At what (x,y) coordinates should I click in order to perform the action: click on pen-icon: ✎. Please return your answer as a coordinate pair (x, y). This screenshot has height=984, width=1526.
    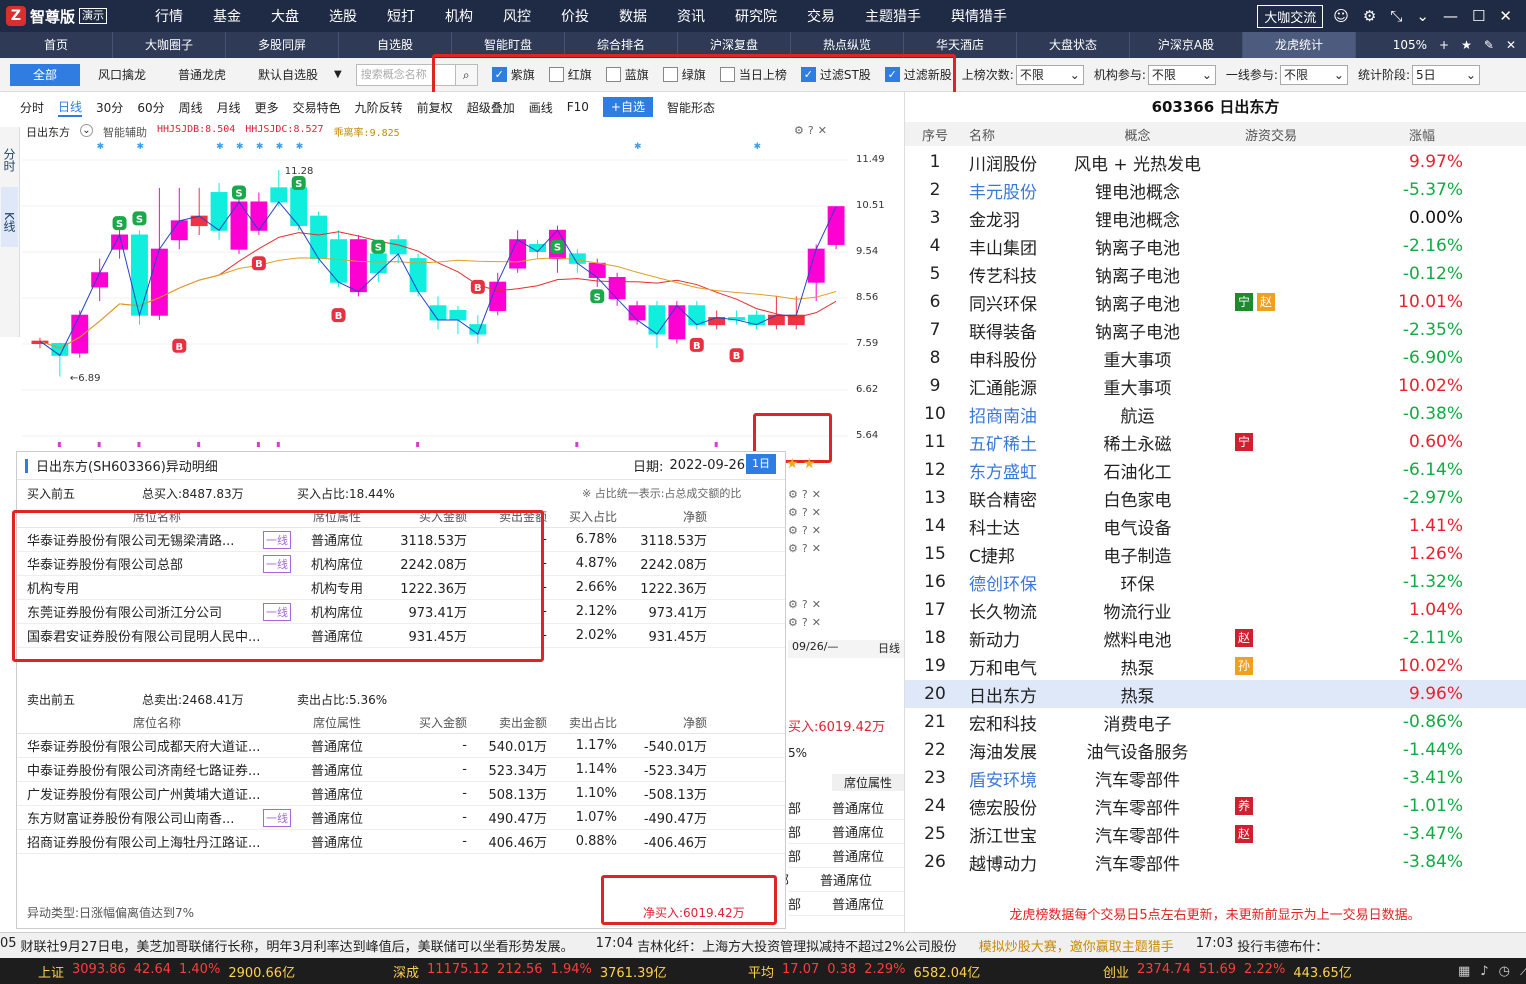
    Looking at the image, I should click on (1489, 45).